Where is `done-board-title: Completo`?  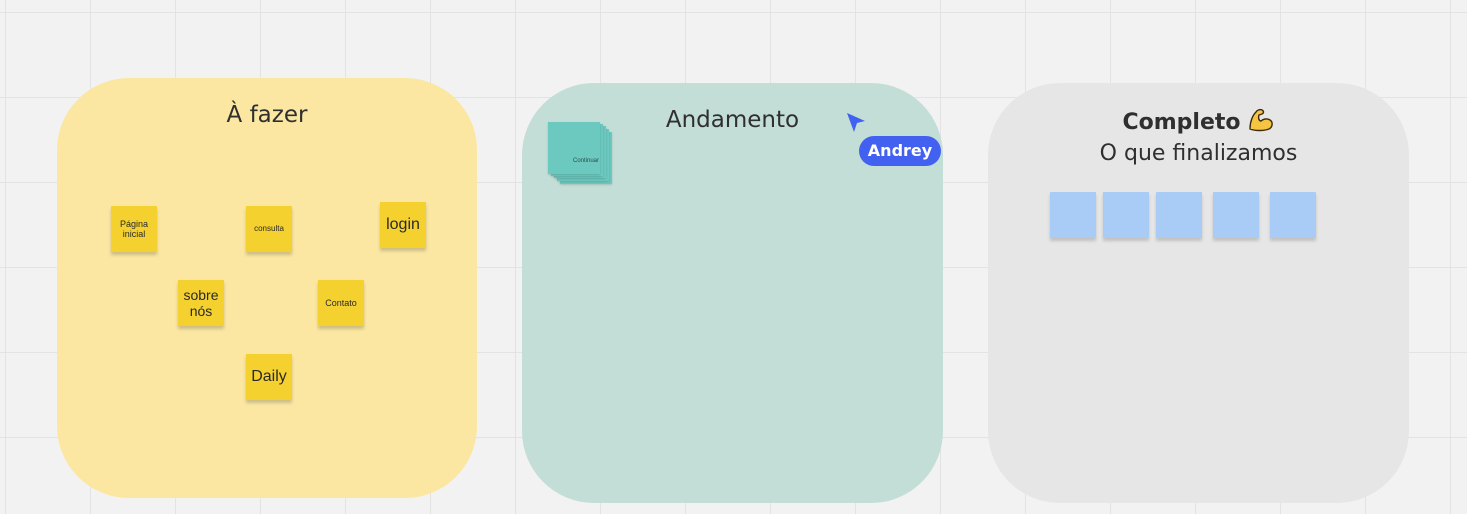
done-board-title: Completo is located at coordinates (1198, 123).